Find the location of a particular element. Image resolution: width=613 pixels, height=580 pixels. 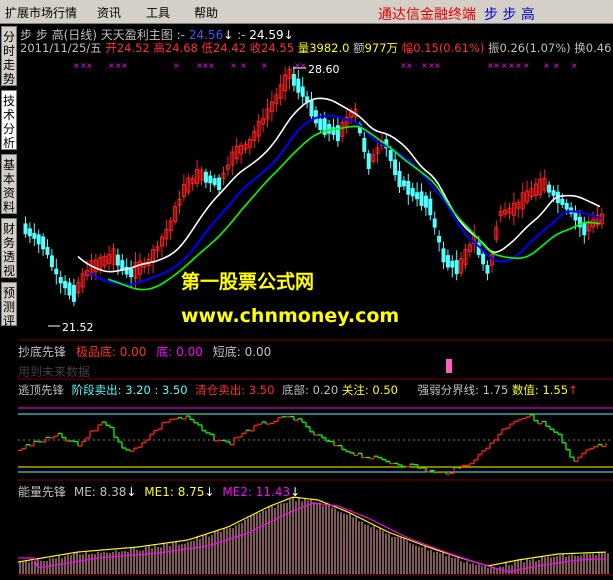

panel3-a-label: 阶段卖出: is located at coordinates (96, 390).